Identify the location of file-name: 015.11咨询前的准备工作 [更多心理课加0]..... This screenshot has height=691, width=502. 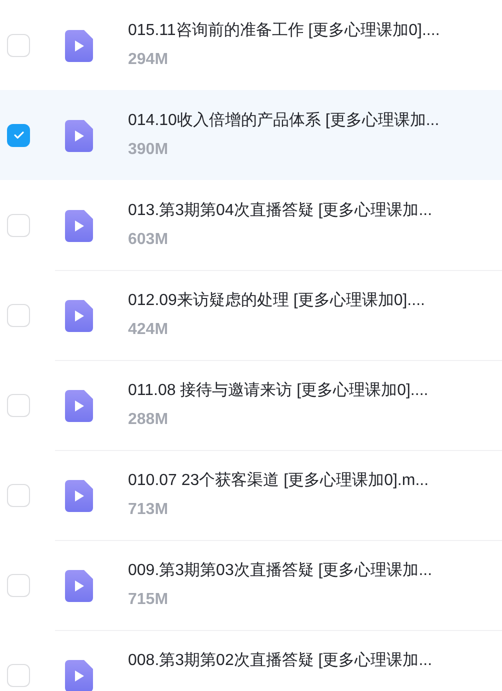
(284, 31).